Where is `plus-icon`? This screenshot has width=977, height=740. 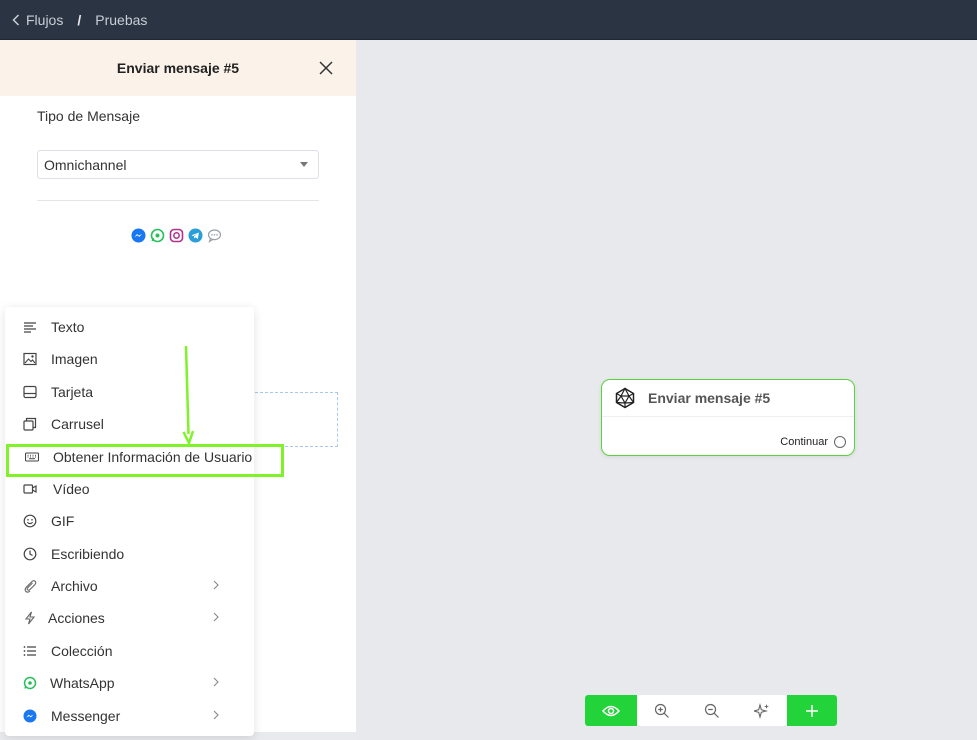
plus-icon is located at coordinates (812, 710).